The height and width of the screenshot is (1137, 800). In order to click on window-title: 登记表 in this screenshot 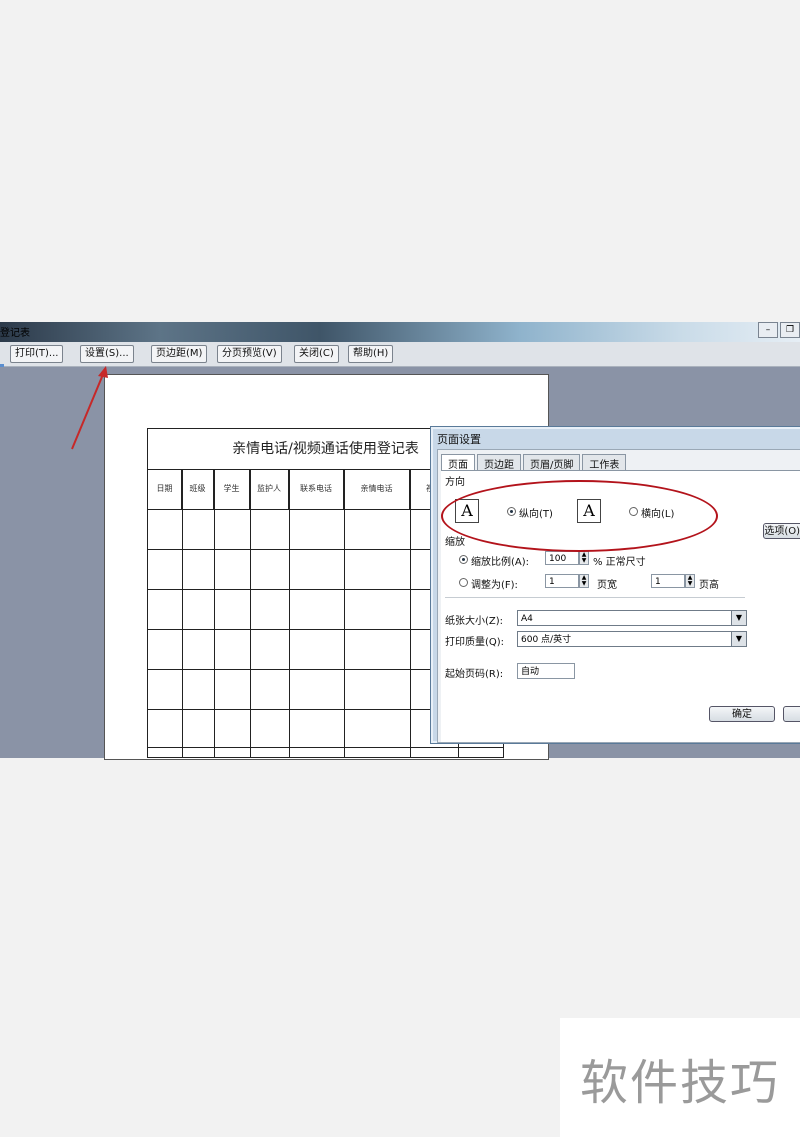, I will do `click(15, 333)`.